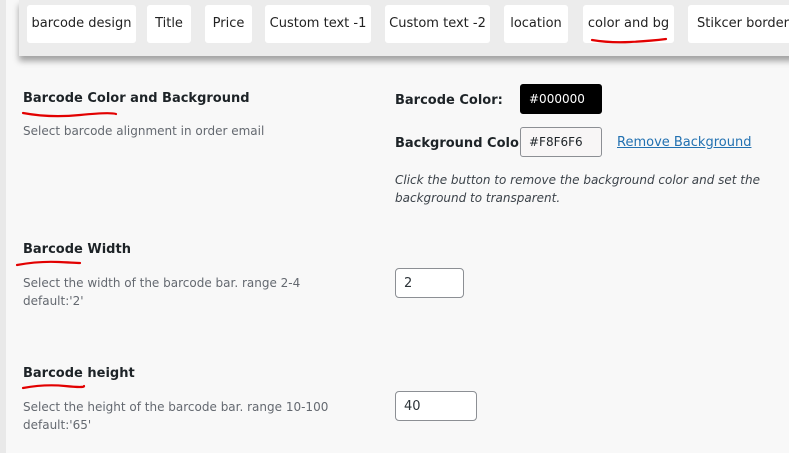  What do you see at coordinates (81, 24) in the screenshot?
I see `tab-barcode-design: barcode design` at bounding box center [81, 24].